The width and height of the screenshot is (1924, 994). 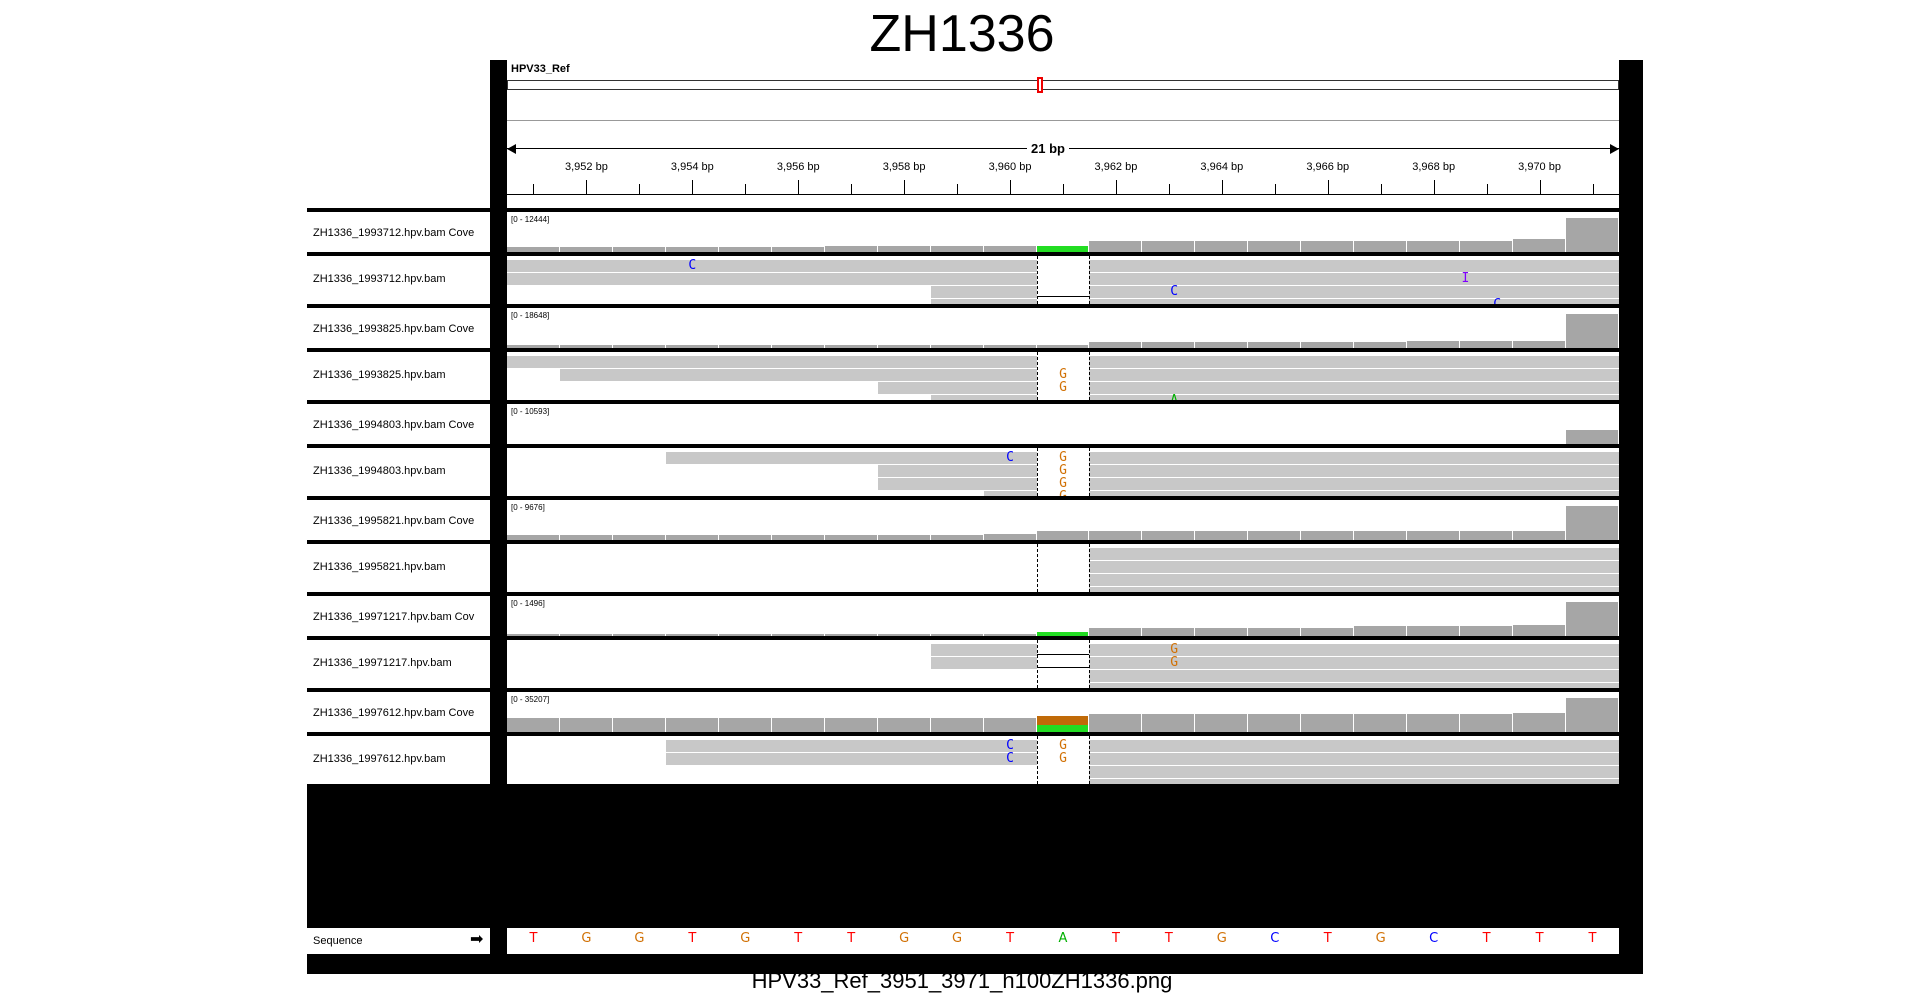 What do you see at coordinates (393, 329) in the screenshot?
I see `coverage-track-name: ZH1336_1993825.hpv.bam Cove` at bounding box center [393, 329].